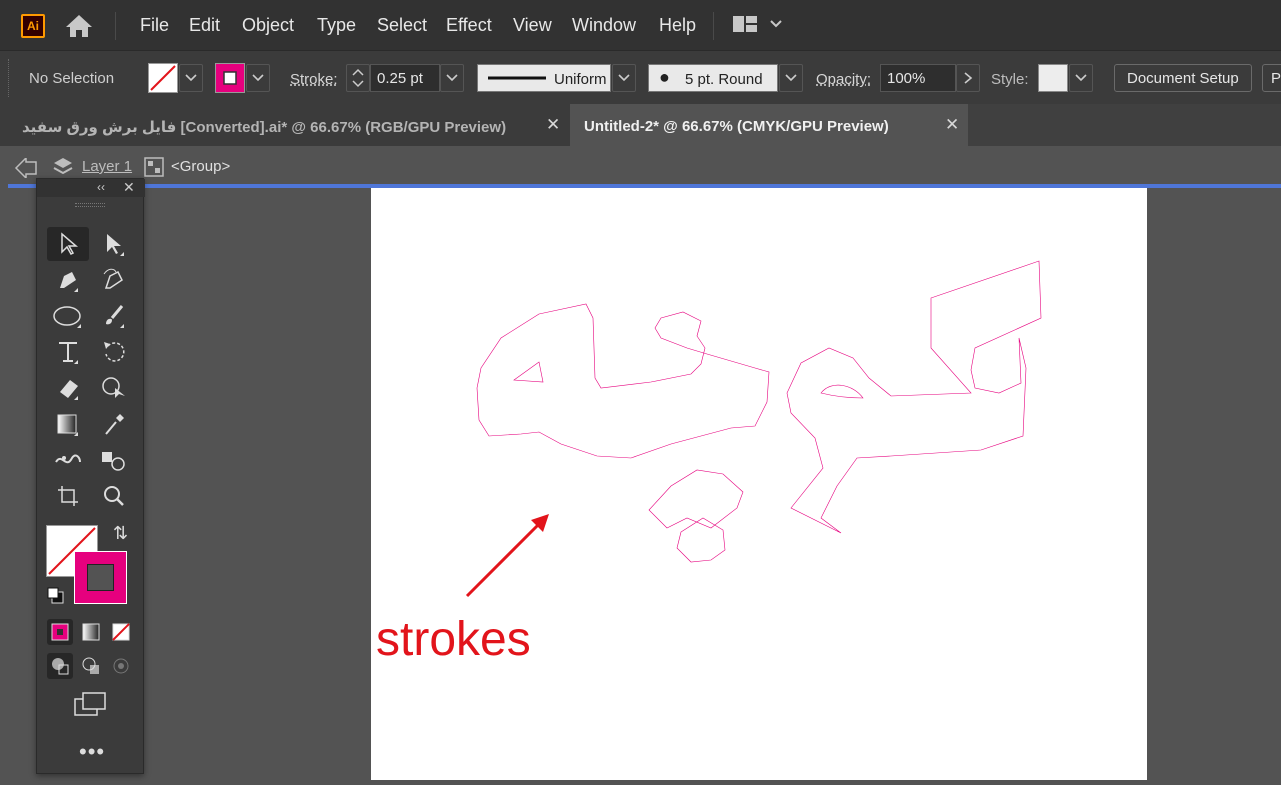  Describe the element at coordinates (114, 496) in the screenshot. I see `zoom-tool` at that location.